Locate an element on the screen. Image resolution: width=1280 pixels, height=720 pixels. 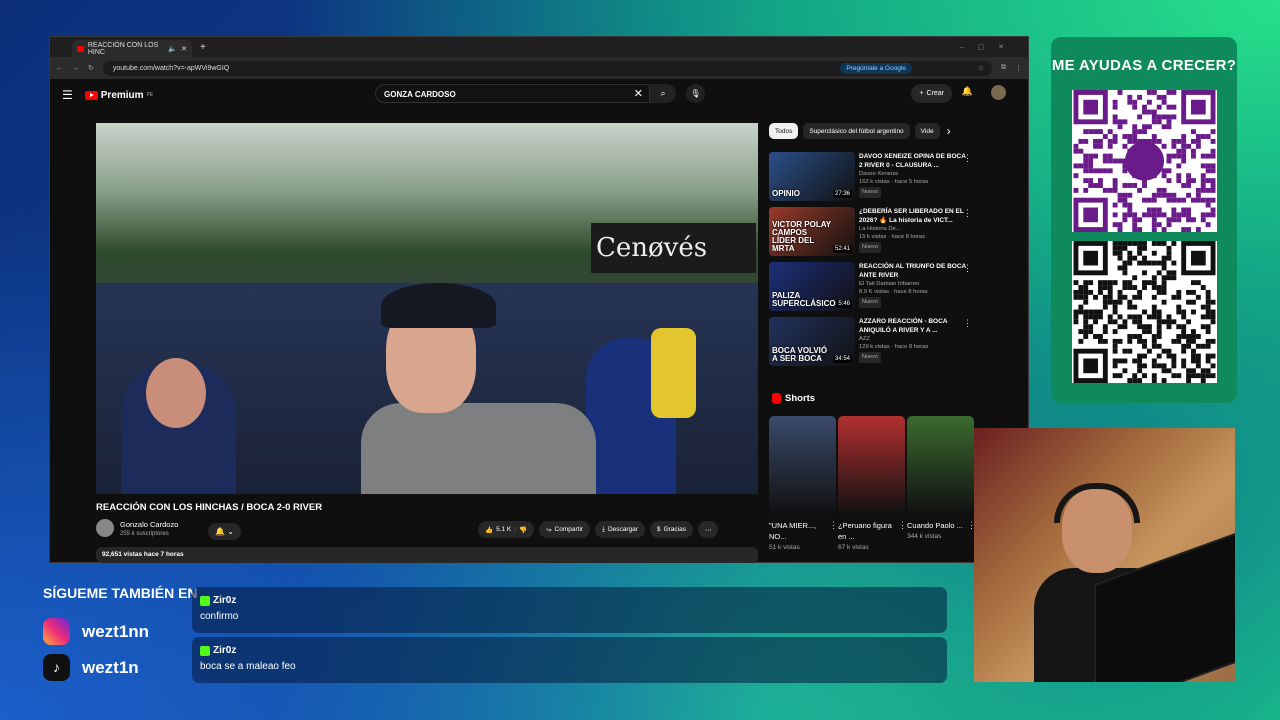
more-actions-button: ⋯ is located at coordinates (708, 529).